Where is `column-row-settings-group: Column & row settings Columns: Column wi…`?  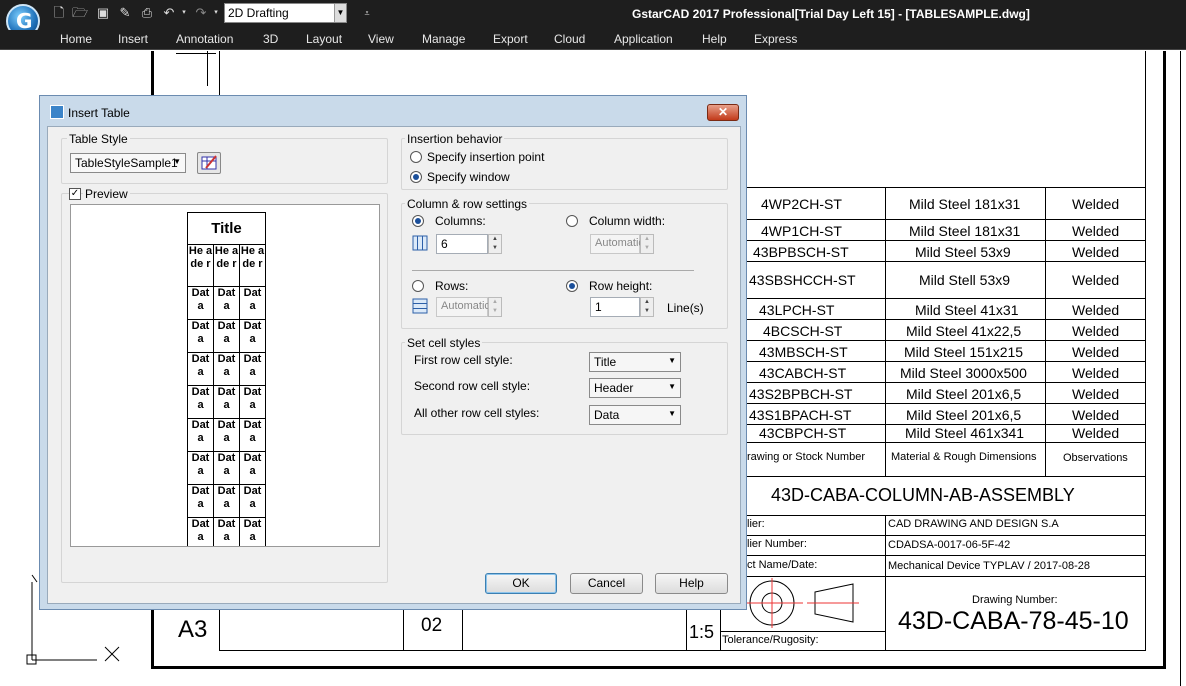
column-row-settings-group: Column & row settings Columns: Column wi… is located at coordinates (564, 263).